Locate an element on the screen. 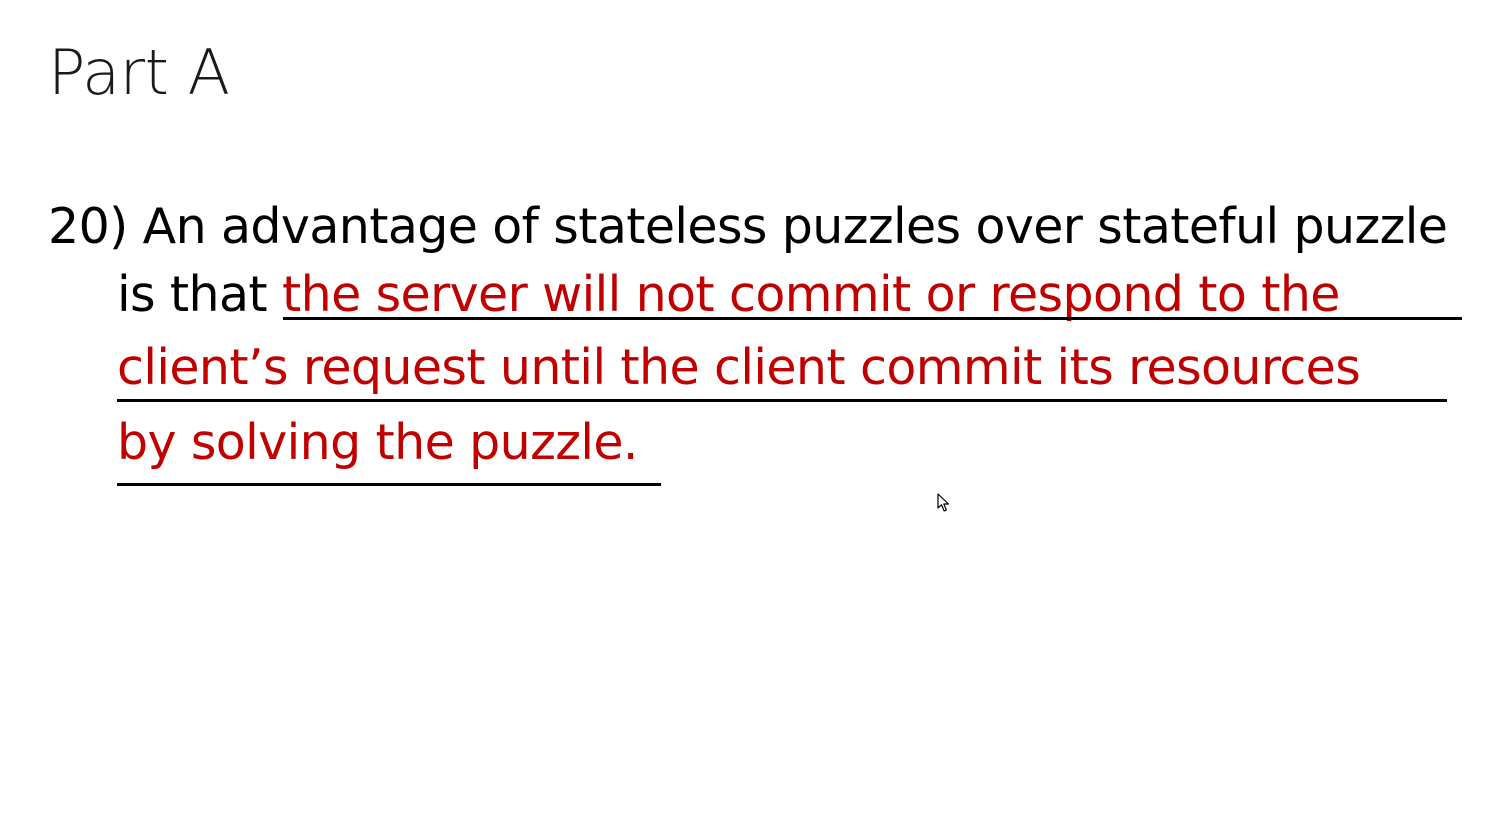 This screenshot has width=1509, height=825. answer-line-3: by solving the puzzle. is located at coordinates (377, 442).